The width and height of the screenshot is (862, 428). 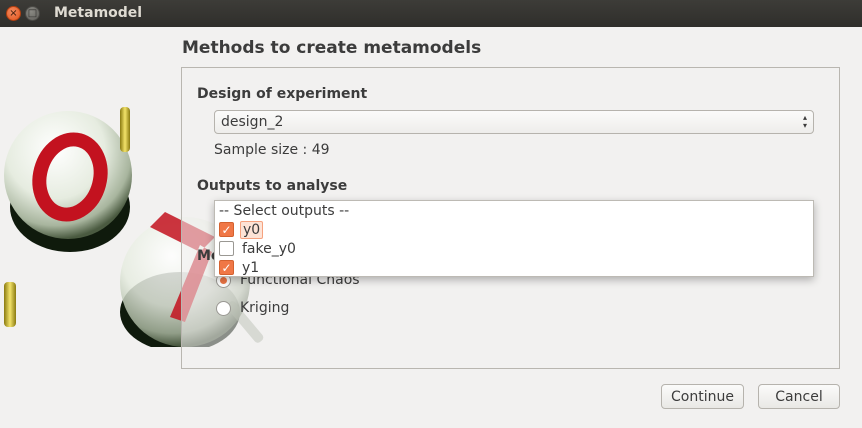 I want to click on window-titlebar: × □ Metamodel, so click(x=431, y=13).